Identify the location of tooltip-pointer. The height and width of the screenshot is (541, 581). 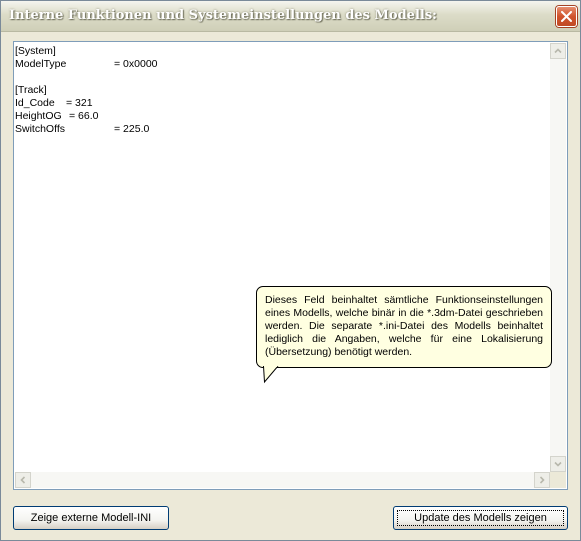
(271, 375).